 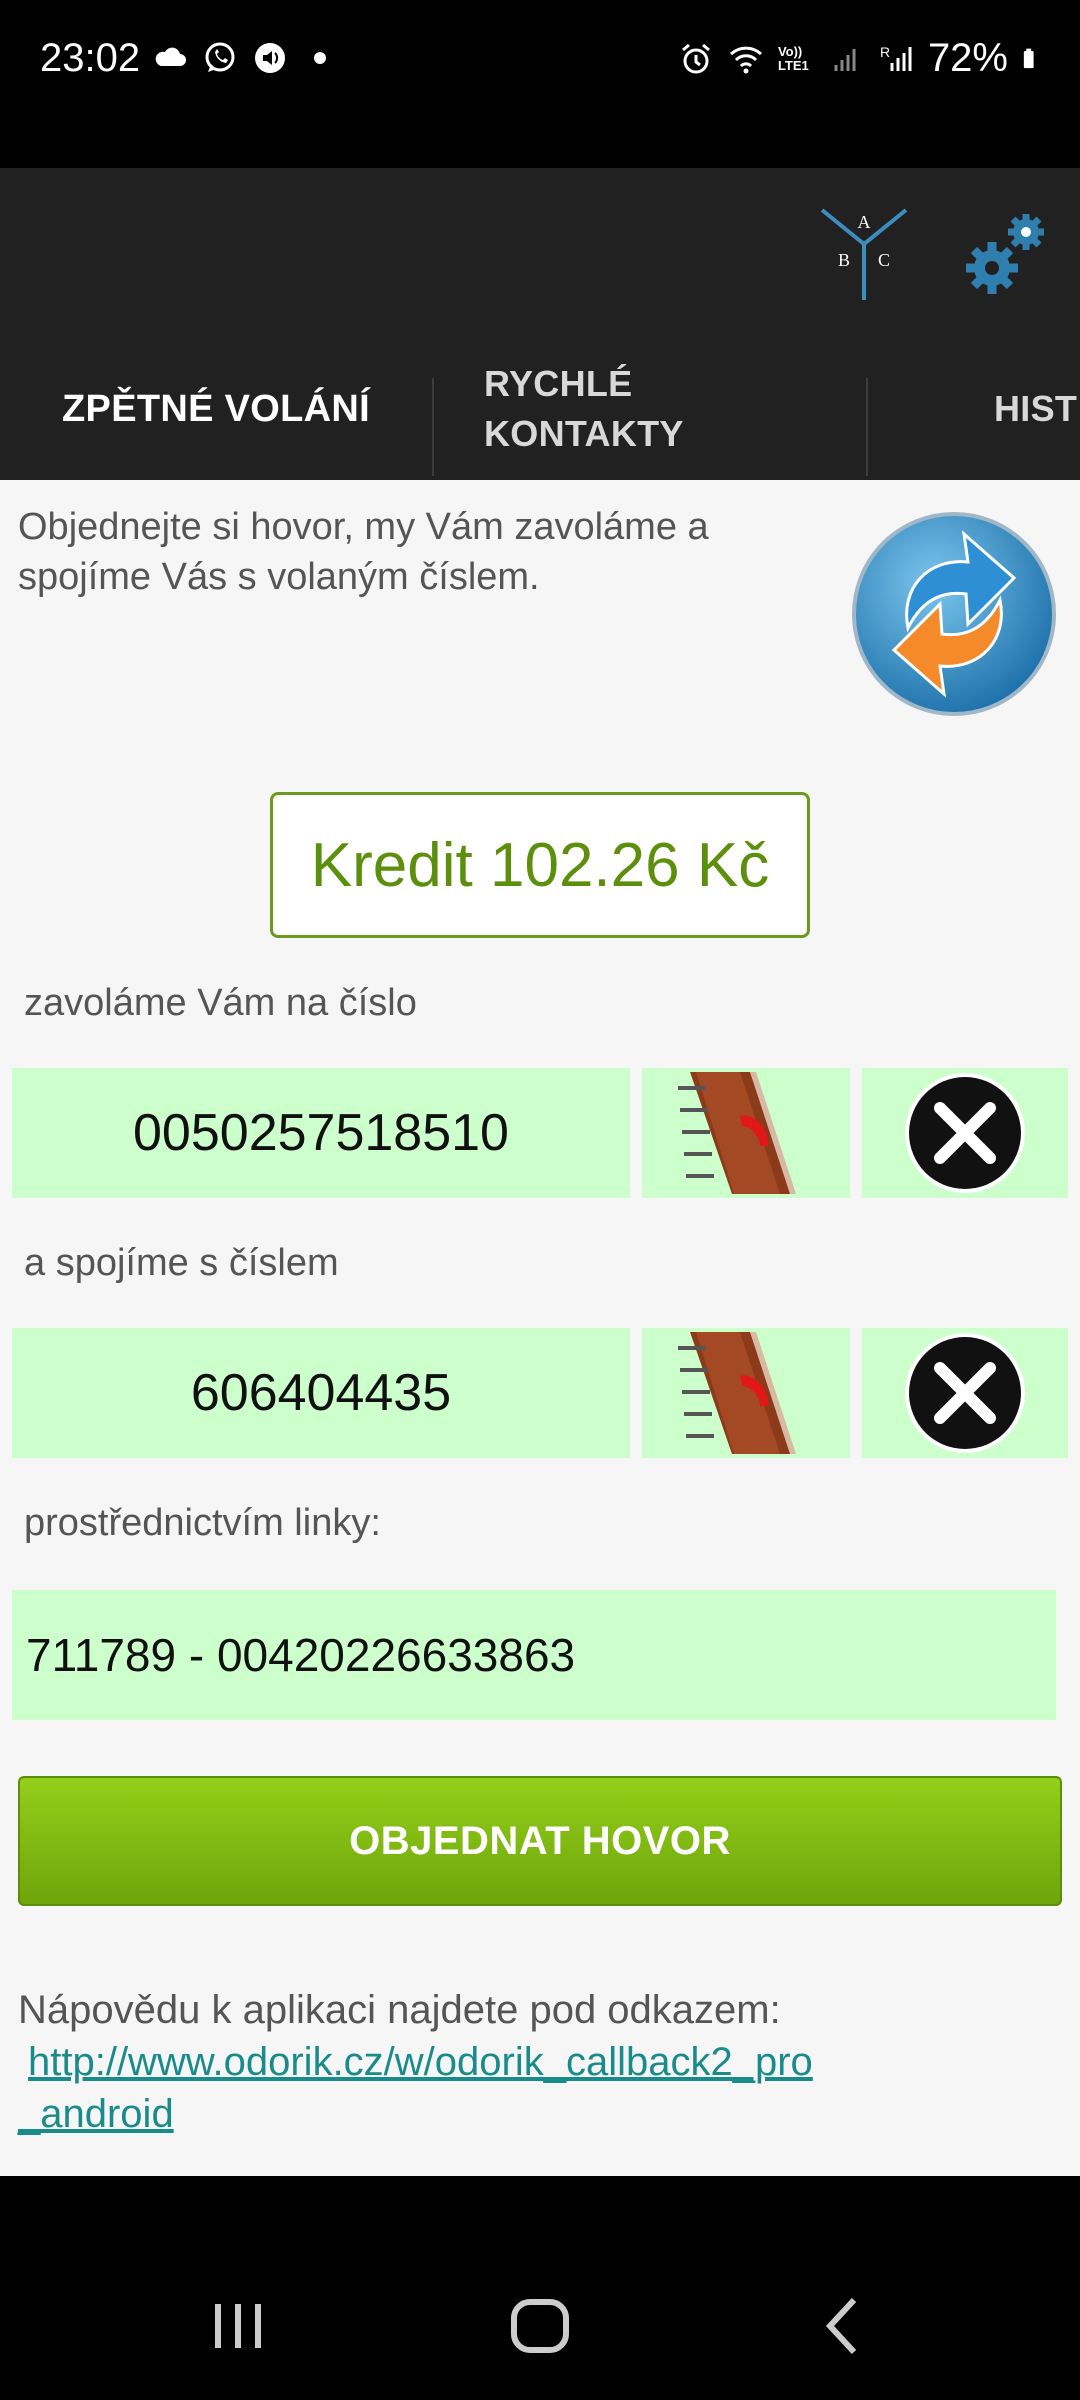 I want to click on volte-icon: Vo)) LTE1, so click(x=793, y=58).